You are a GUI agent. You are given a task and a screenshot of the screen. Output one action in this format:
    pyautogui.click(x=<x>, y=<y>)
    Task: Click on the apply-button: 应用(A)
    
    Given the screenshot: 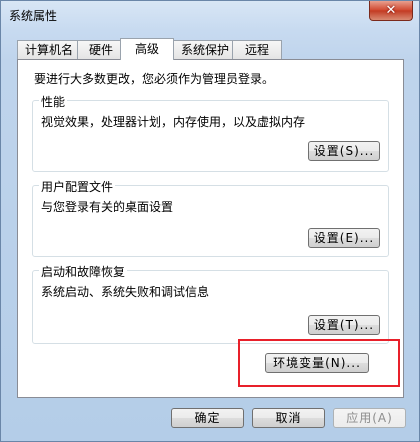 What is the action you would take?
    pyautogui.click(x=369, y=418)
    